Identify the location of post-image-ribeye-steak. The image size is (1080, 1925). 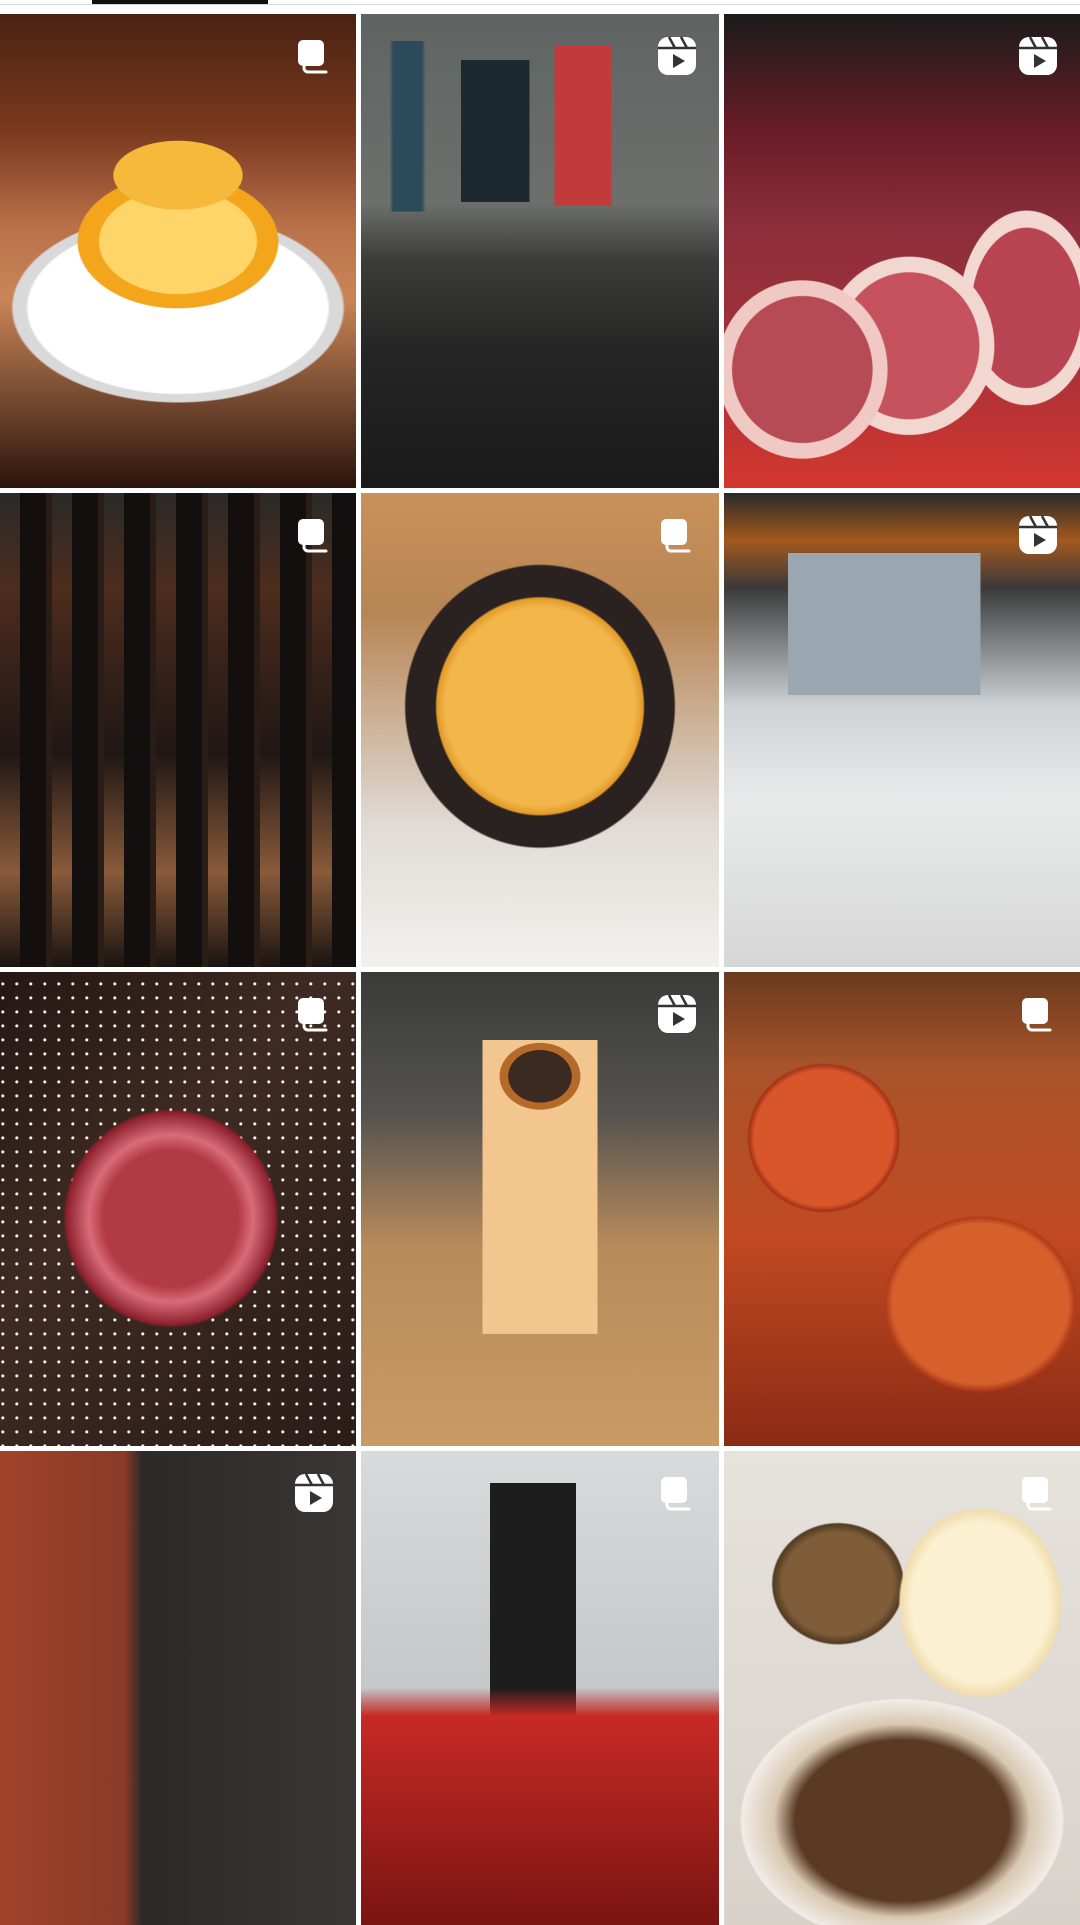
(178, 1209).